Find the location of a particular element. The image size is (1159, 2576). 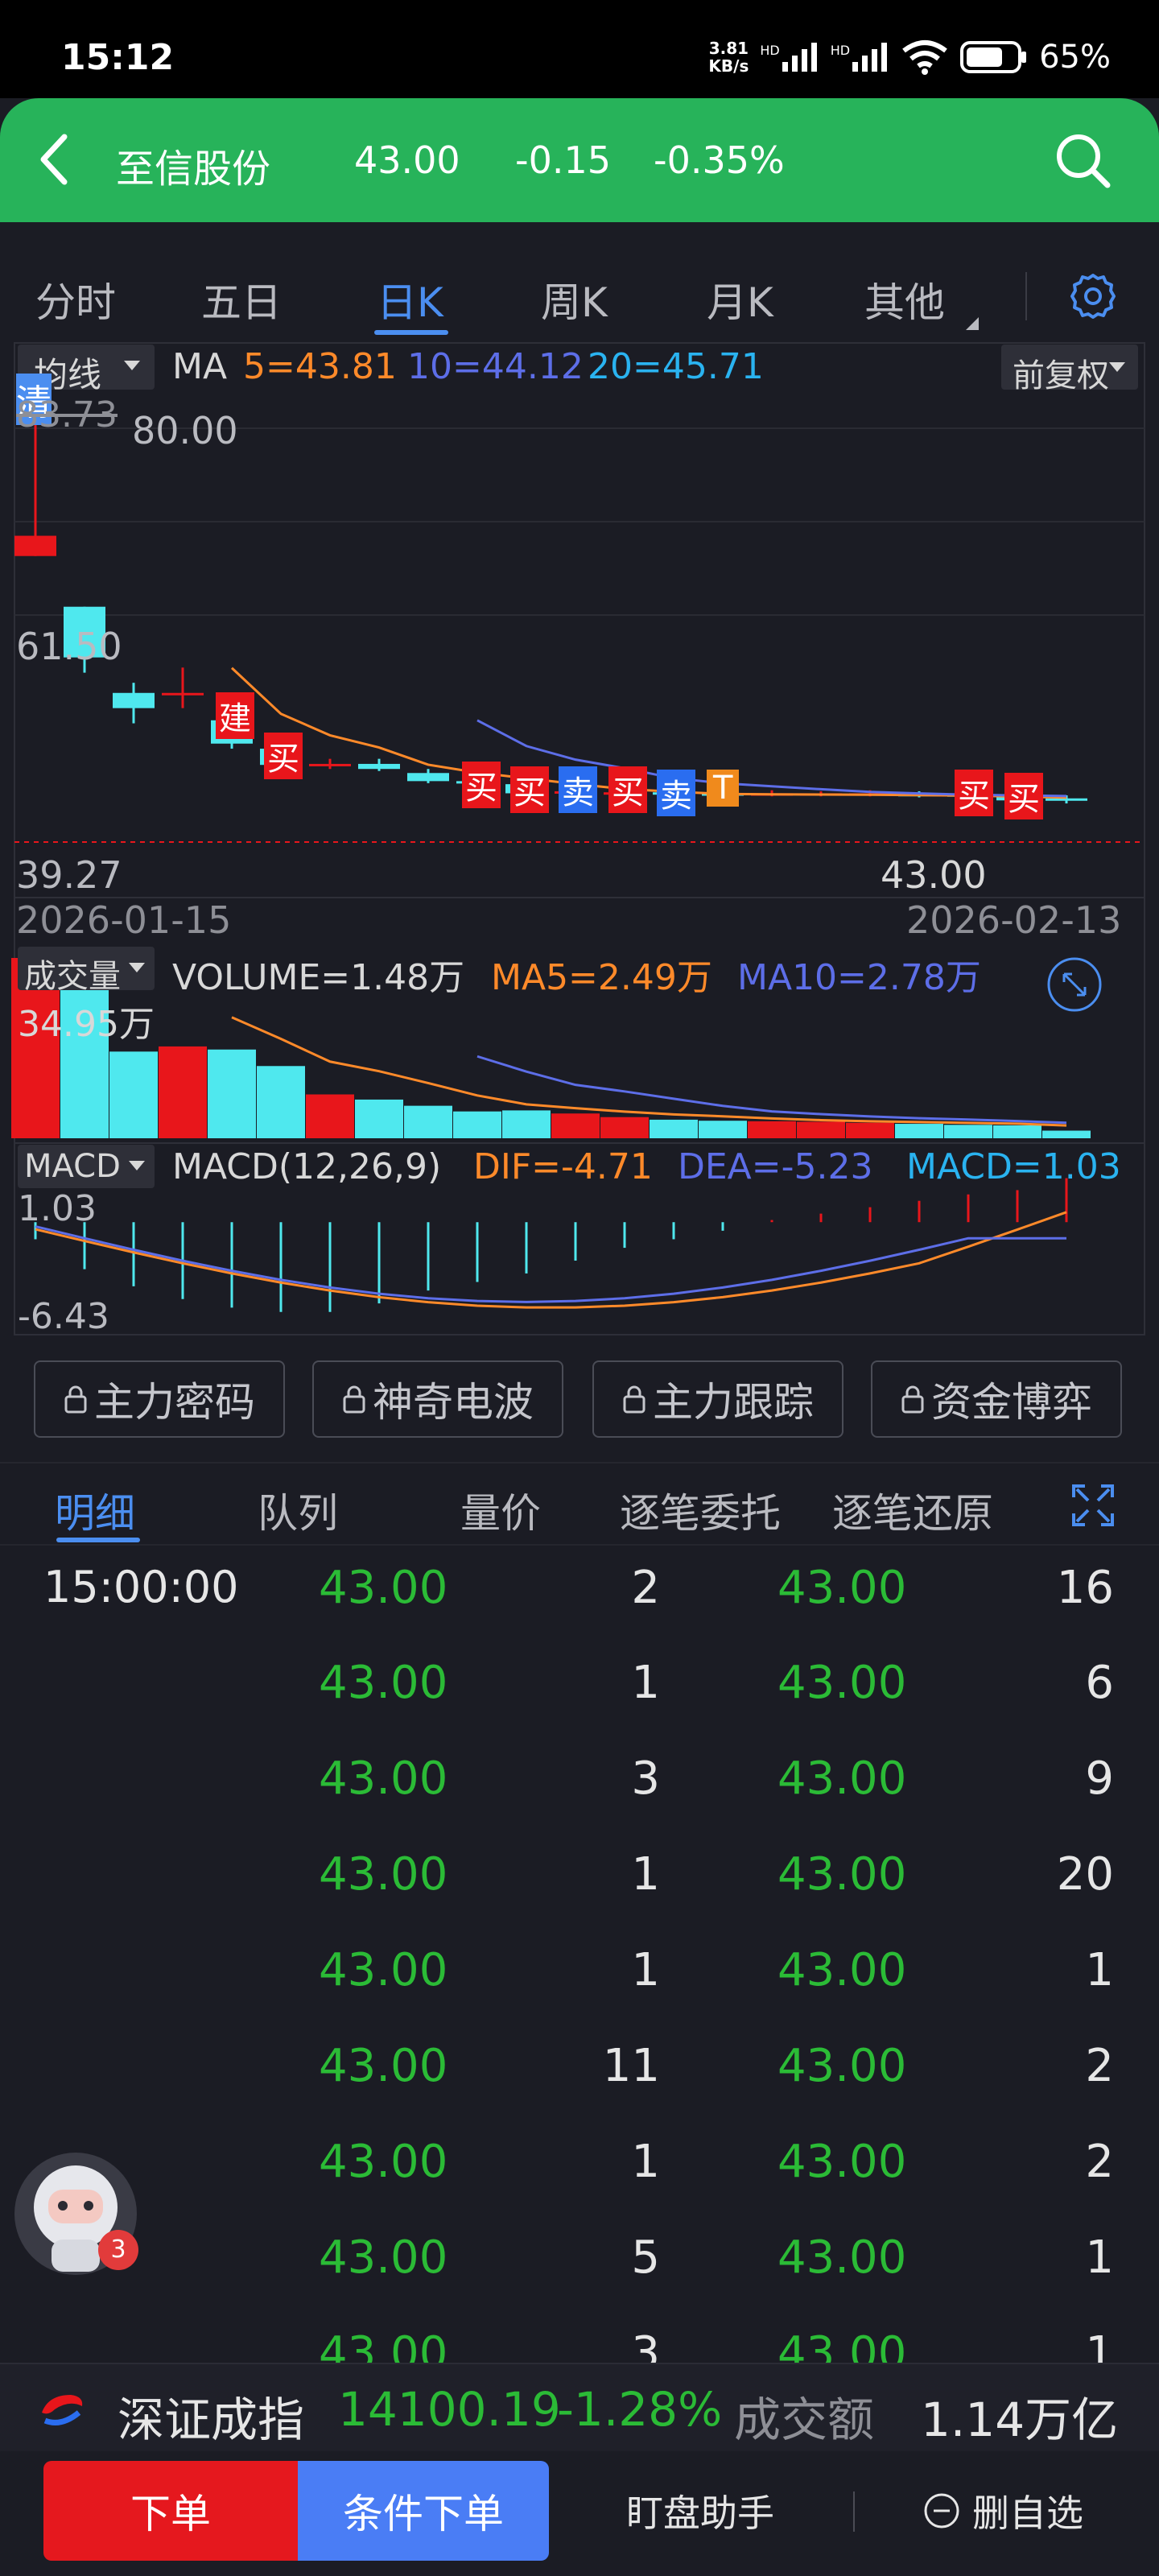

feature-capital-game: 资金博弈 is located at coordinates (996, 1399).